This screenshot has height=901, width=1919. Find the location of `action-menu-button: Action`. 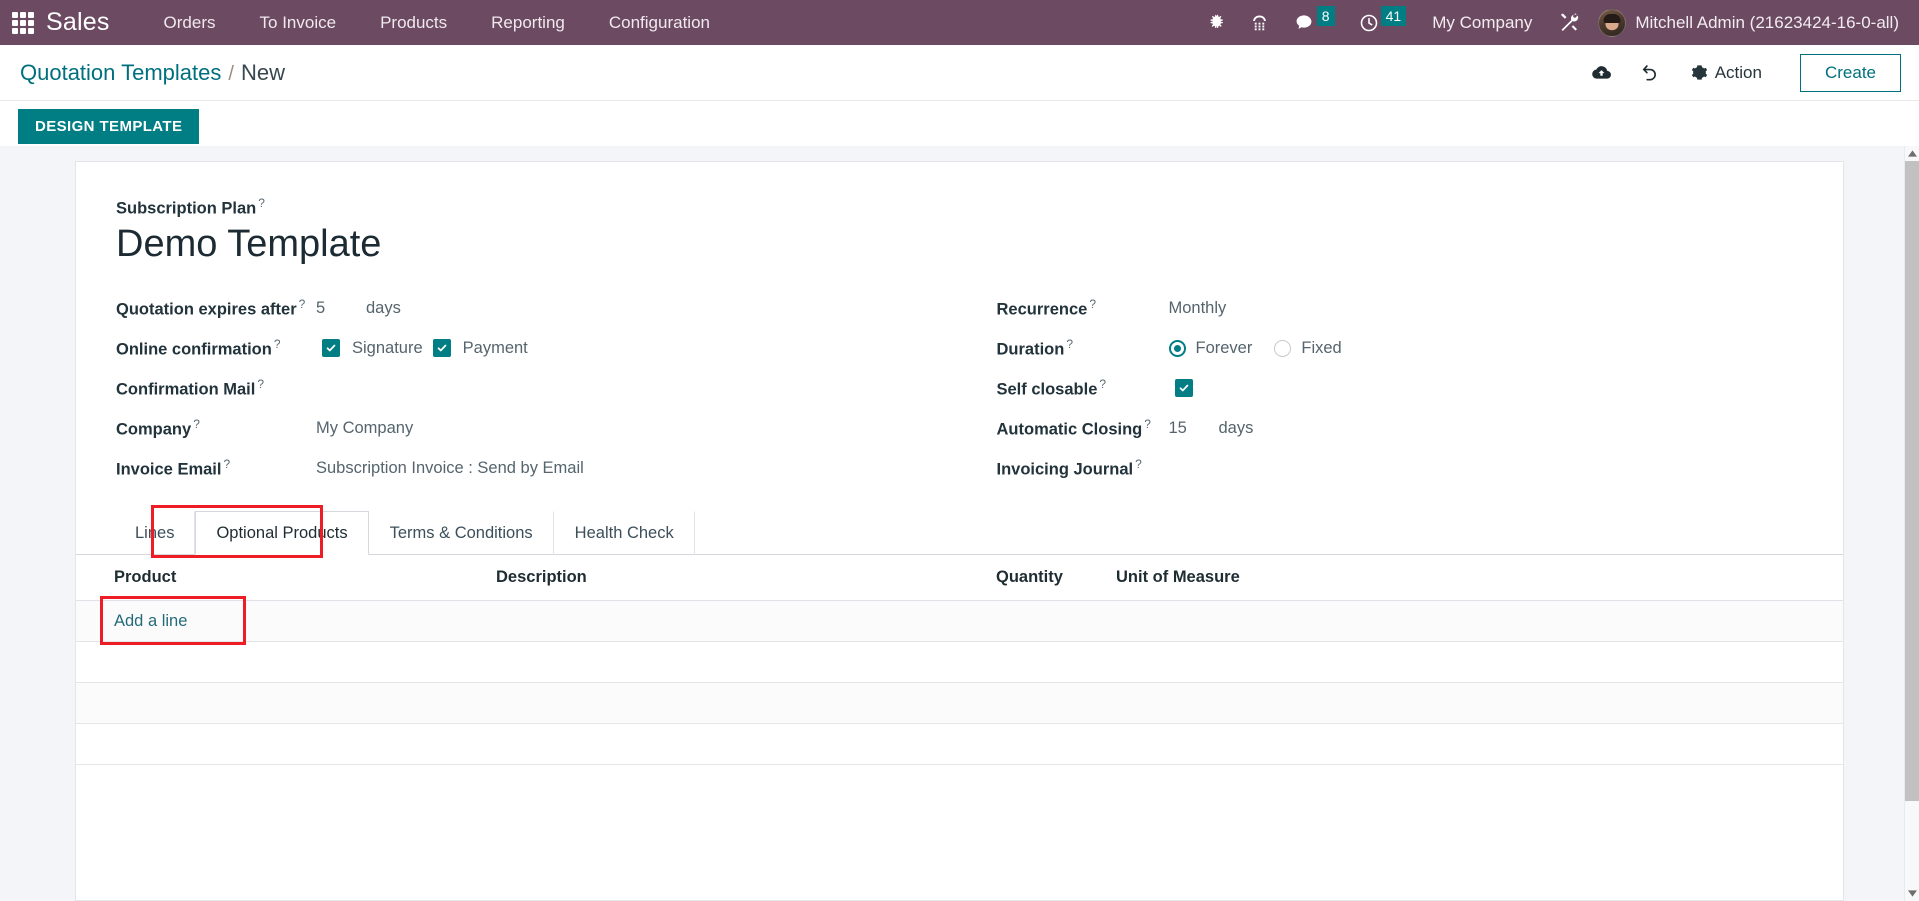

action-menu-button: Action is located at coordinates (1726, 73).